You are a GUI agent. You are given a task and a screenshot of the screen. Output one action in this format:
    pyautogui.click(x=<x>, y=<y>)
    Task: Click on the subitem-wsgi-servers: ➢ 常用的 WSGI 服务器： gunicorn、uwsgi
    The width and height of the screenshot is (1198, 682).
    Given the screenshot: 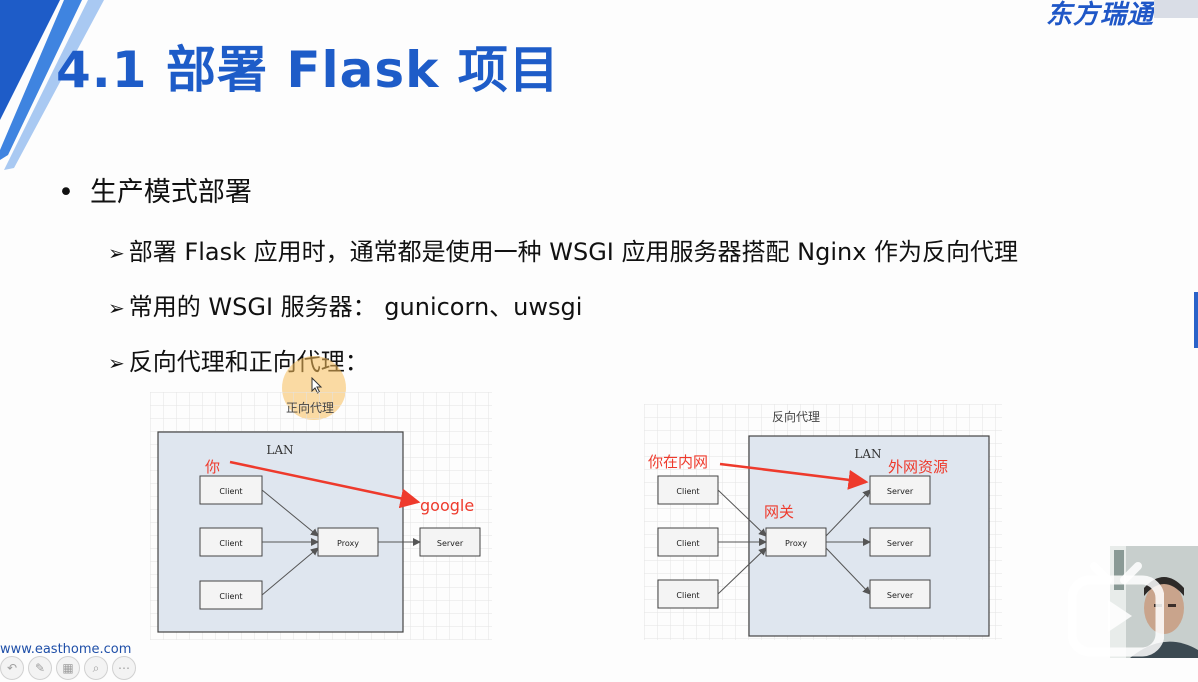 What is the action you would take?
    pyautogui.click(x=345, y=304)
    